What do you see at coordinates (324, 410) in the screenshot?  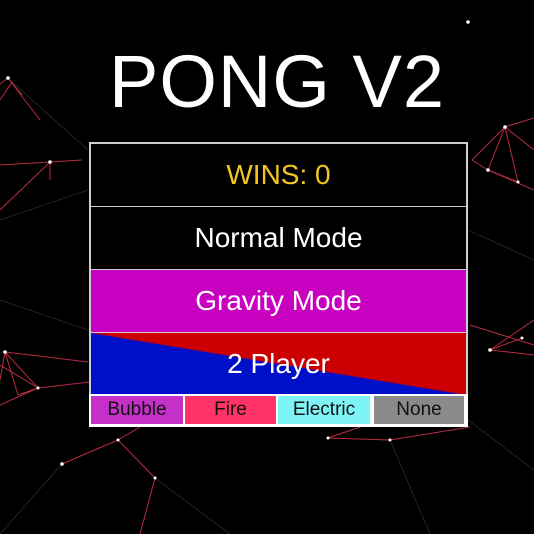 I see `effect-electric-button: Electric` at bounding box center [324, 410].